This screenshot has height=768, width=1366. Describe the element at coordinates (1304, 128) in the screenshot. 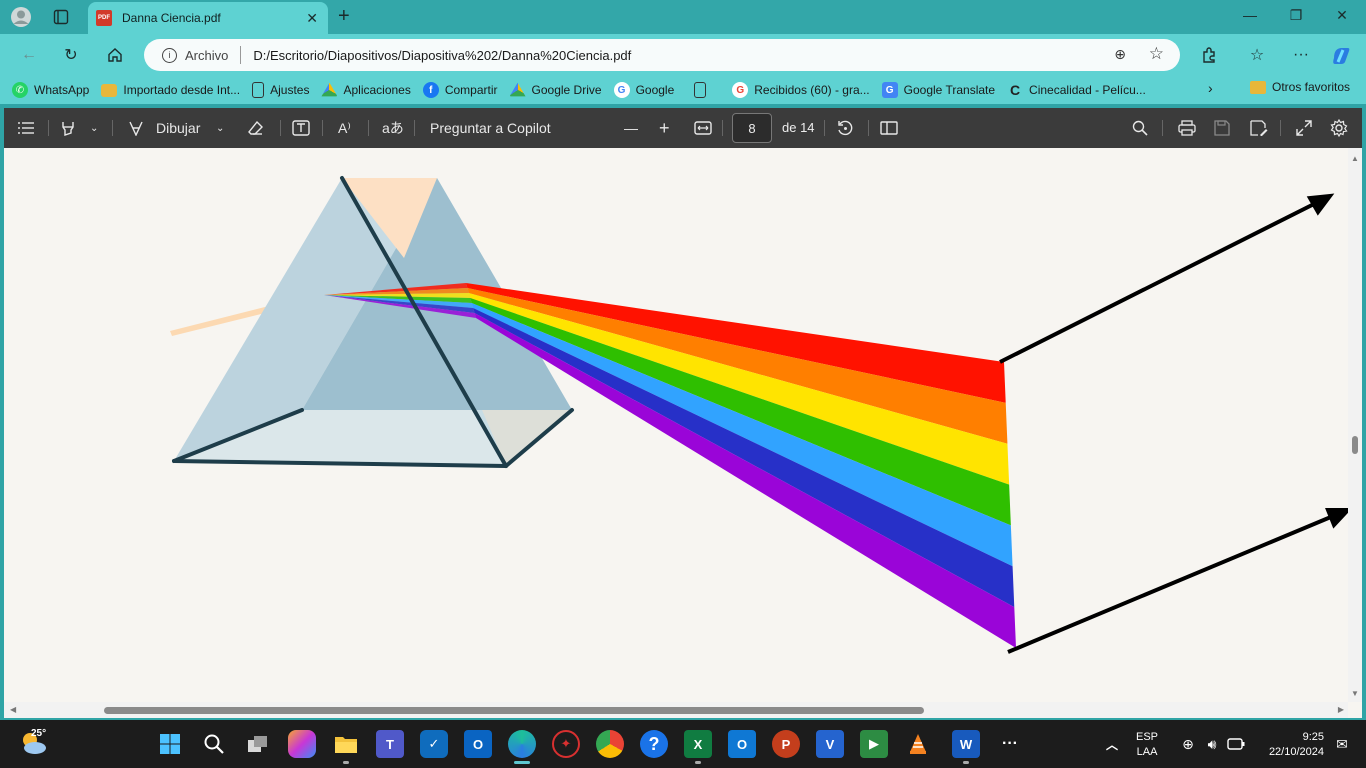

I see `fullscreen-icon` at that location.